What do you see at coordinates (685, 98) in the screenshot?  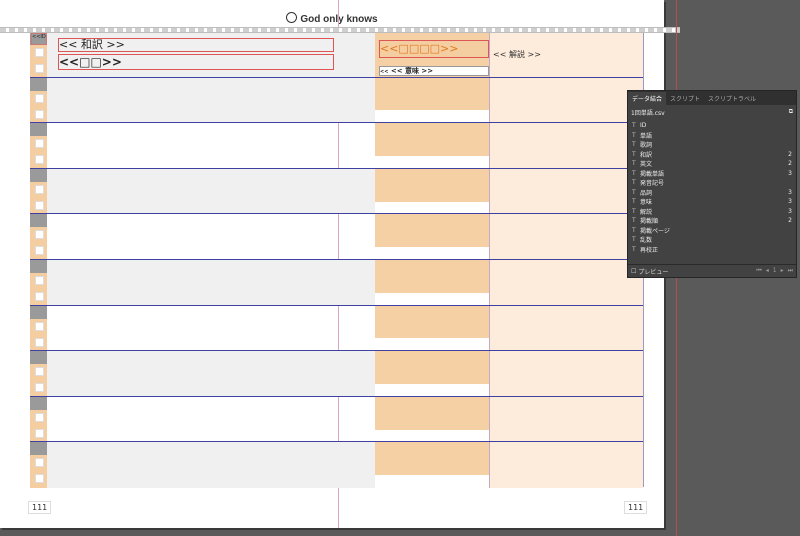 I see `tab-scripts: スクリプト` at bounding box center [685, 98].